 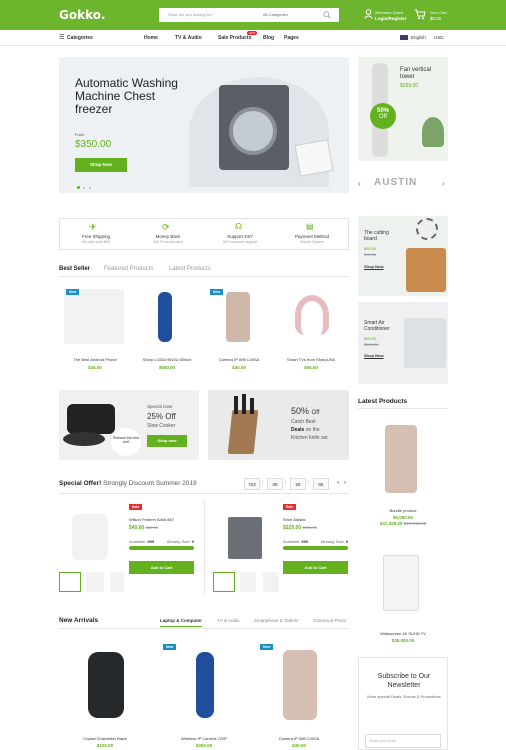 I want to click on cart-link: Your Cart $0.00, so click(x=434, y=15).